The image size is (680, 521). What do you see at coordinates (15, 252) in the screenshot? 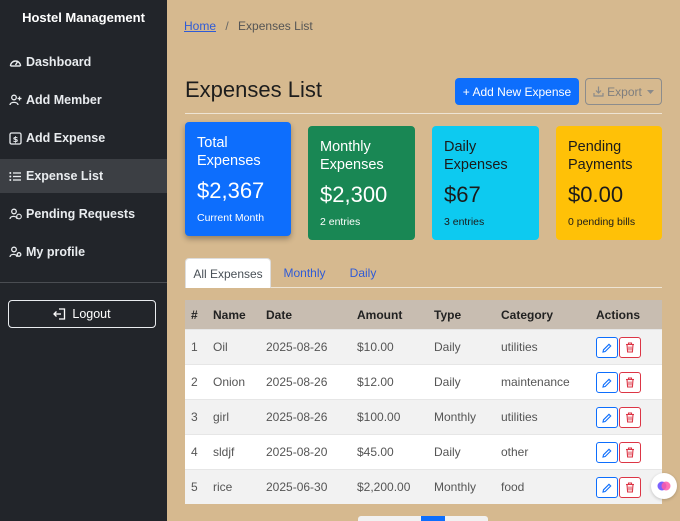
I see `user-gear-icon` at bounding box center [15, 252].